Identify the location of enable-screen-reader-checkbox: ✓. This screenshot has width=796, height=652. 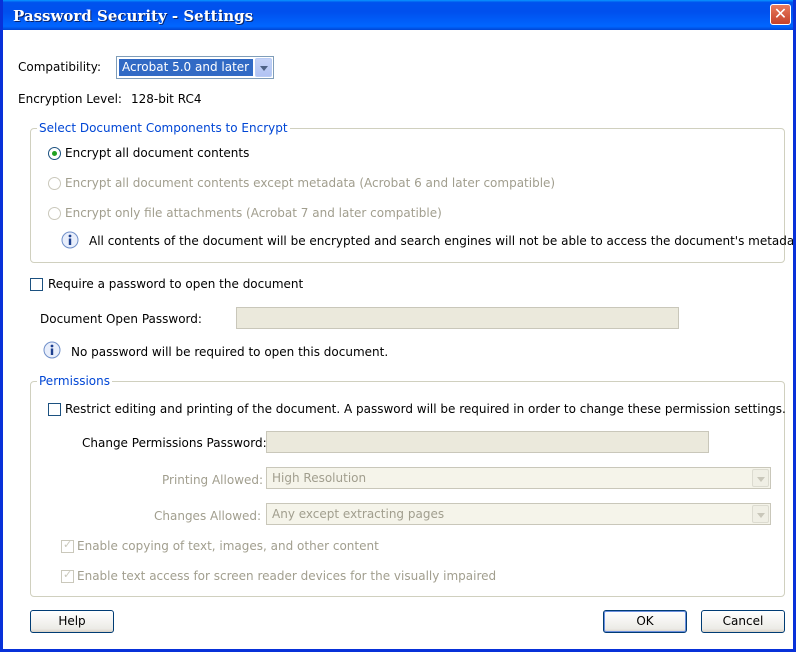
(67, 575).